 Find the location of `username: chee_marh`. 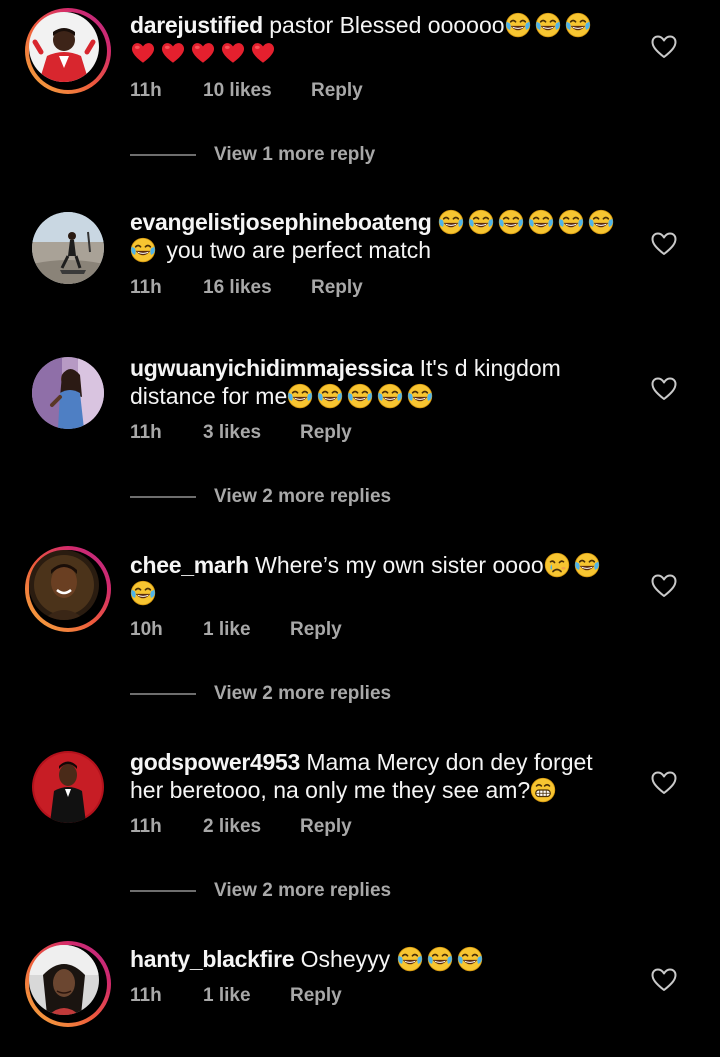

username: chee_marh is located at coordinates (189, 565).